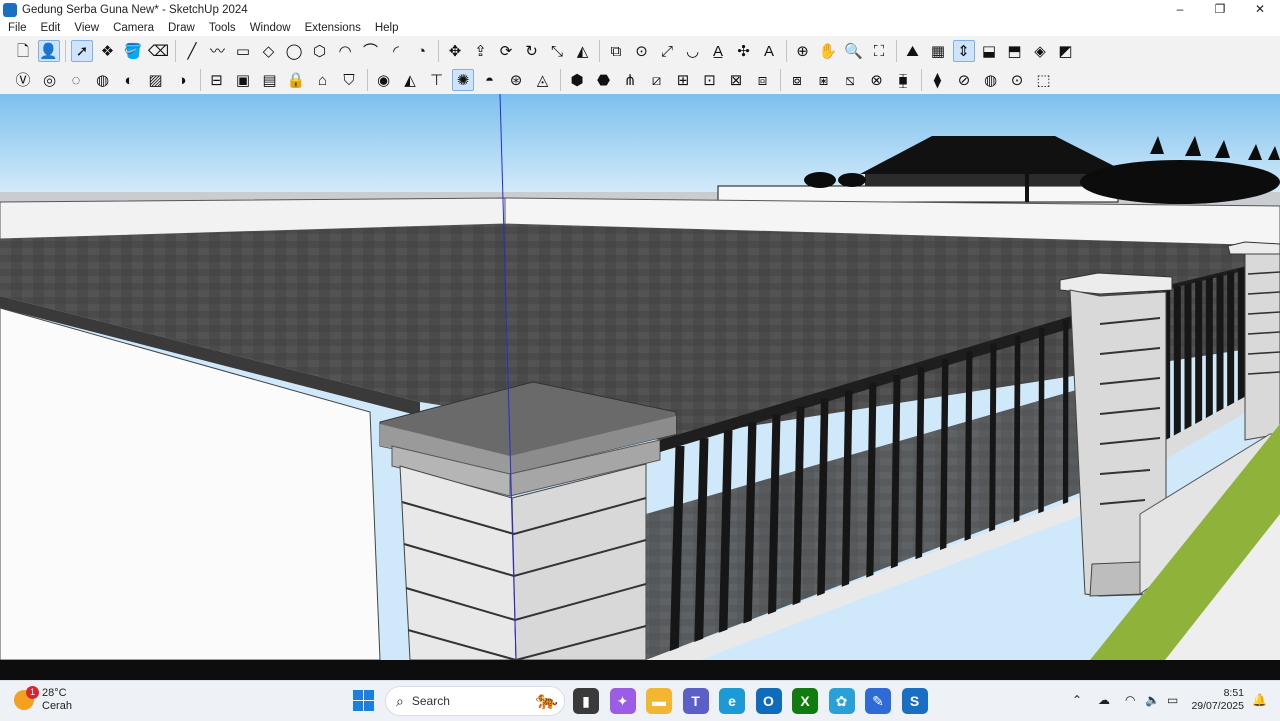 The width and height of the screenshot is (1280, 721). What do you see at coordinates (349, 80) in the screenshot?
I see `extension-warehouse-icon: ⛉` at bounding box center [349, 80].